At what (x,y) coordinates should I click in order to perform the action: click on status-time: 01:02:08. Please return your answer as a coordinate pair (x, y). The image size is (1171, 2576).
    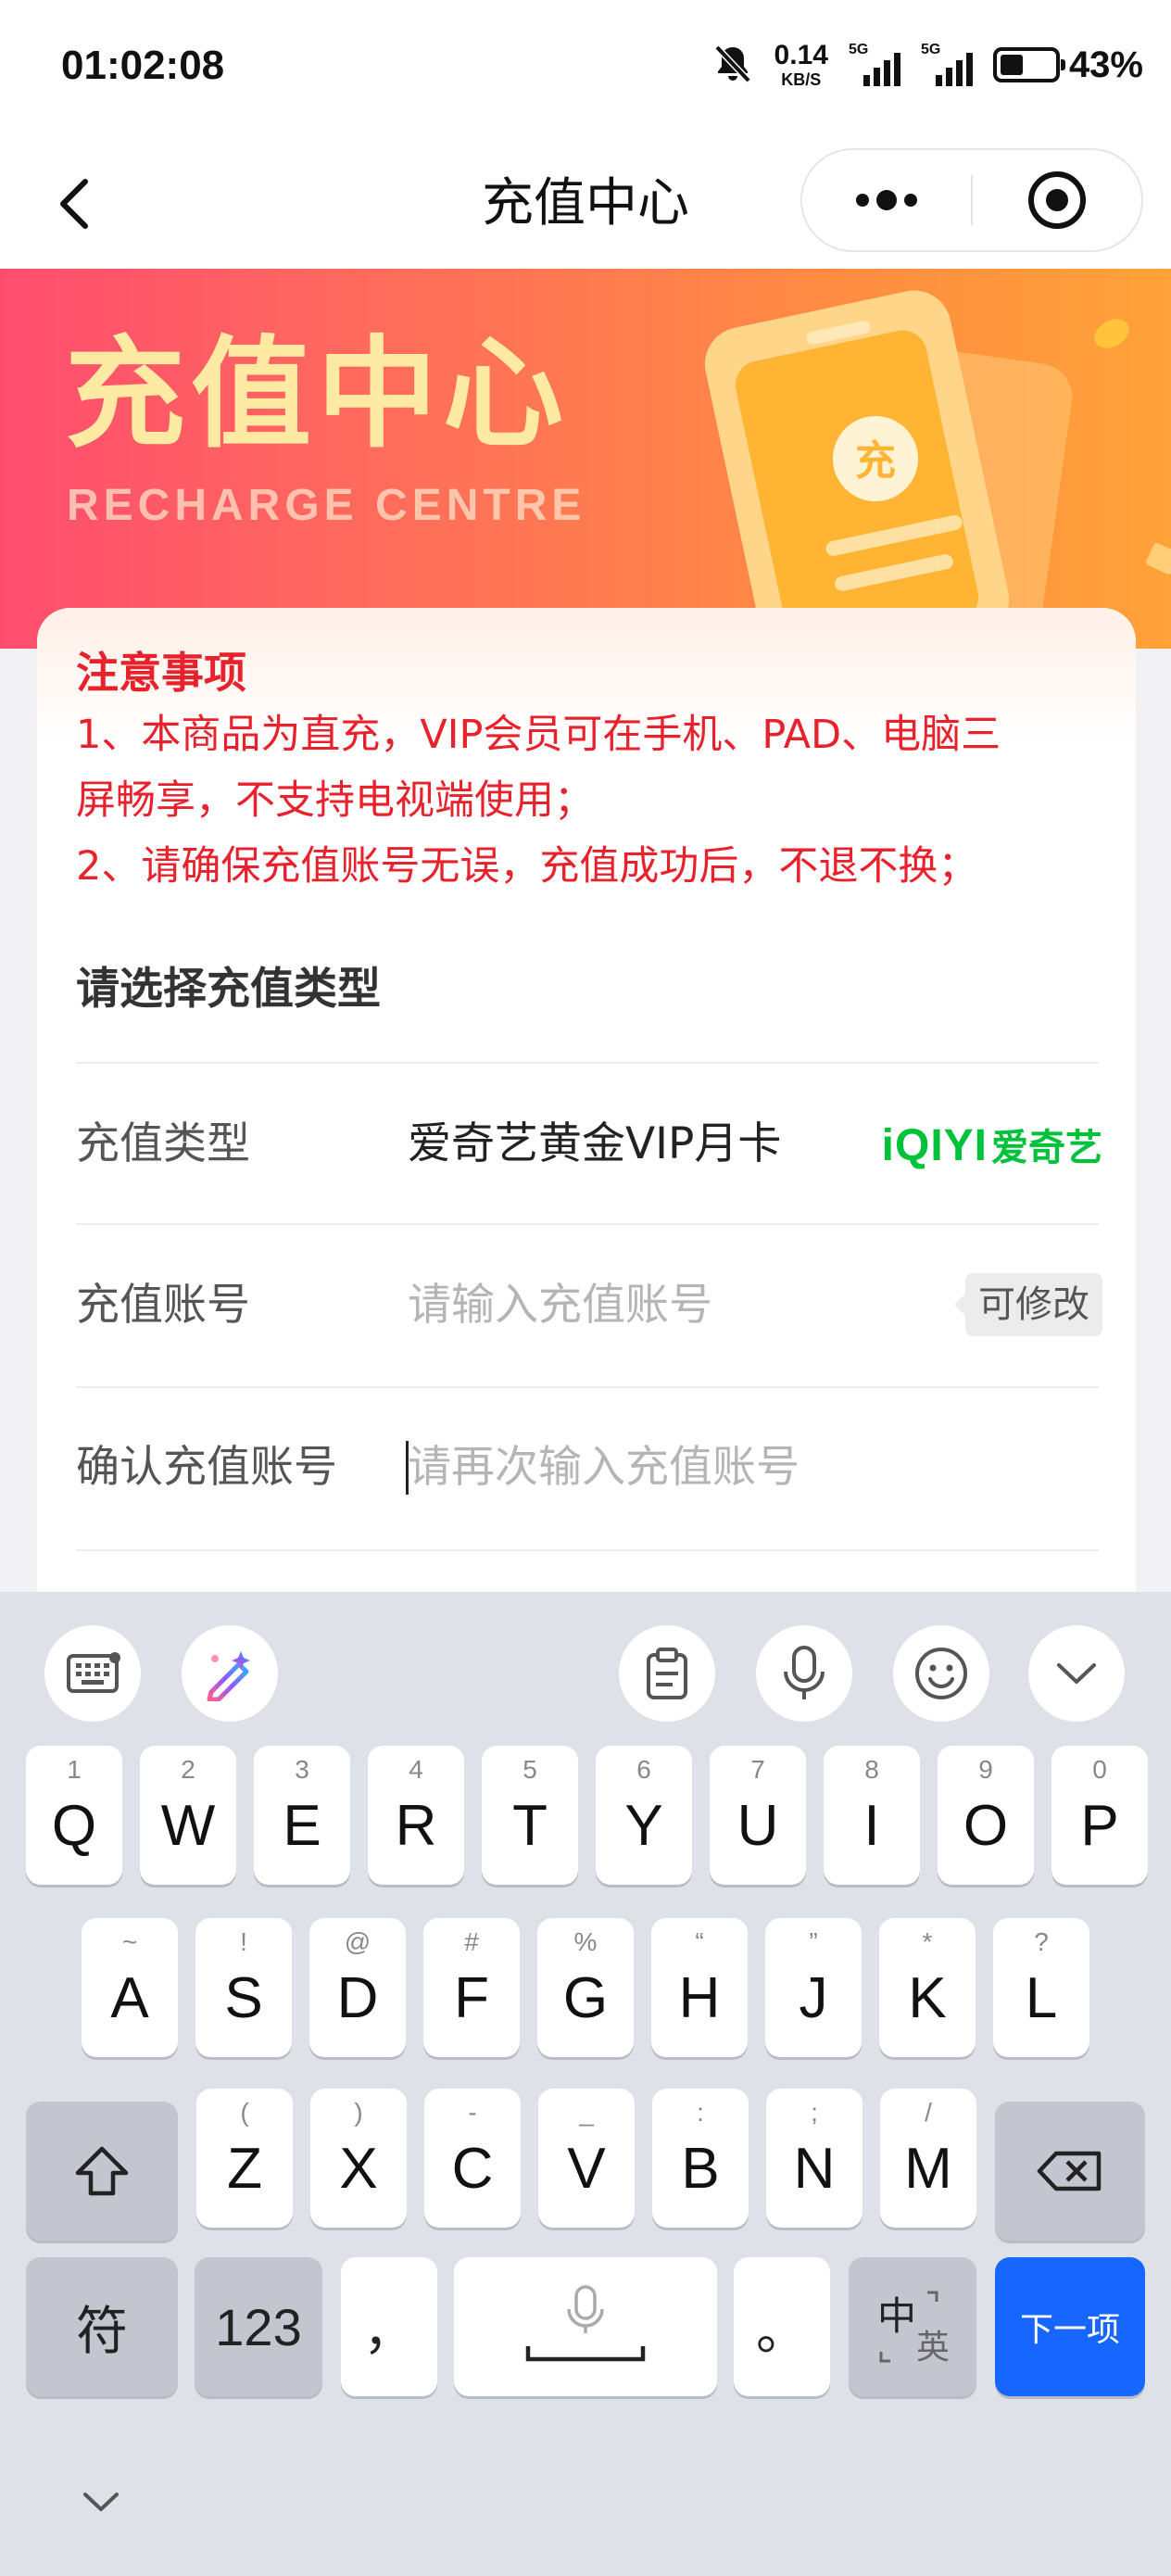
    Looking at the image, I should click on (143, 65).